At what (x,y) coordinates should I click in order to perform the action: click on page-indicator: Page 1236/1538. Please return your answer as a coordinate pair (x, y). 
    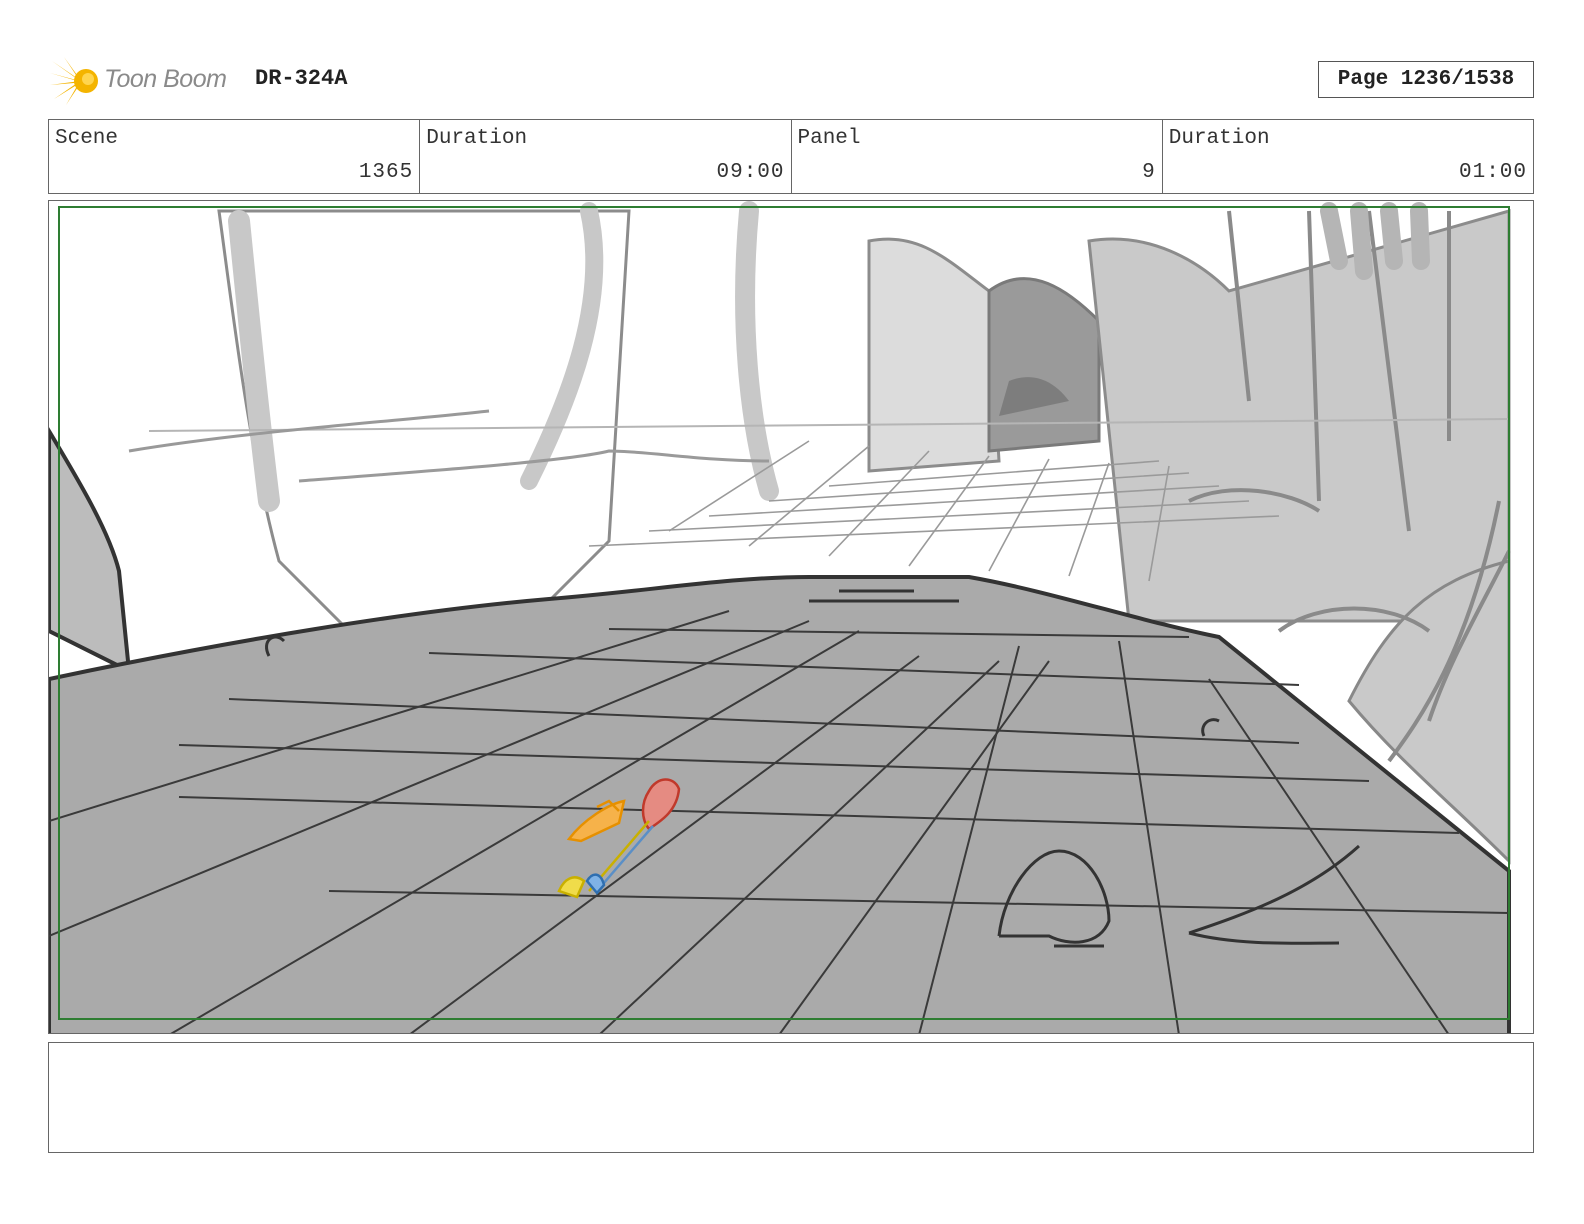
    Looking at the image, I should click on (1426, 79).